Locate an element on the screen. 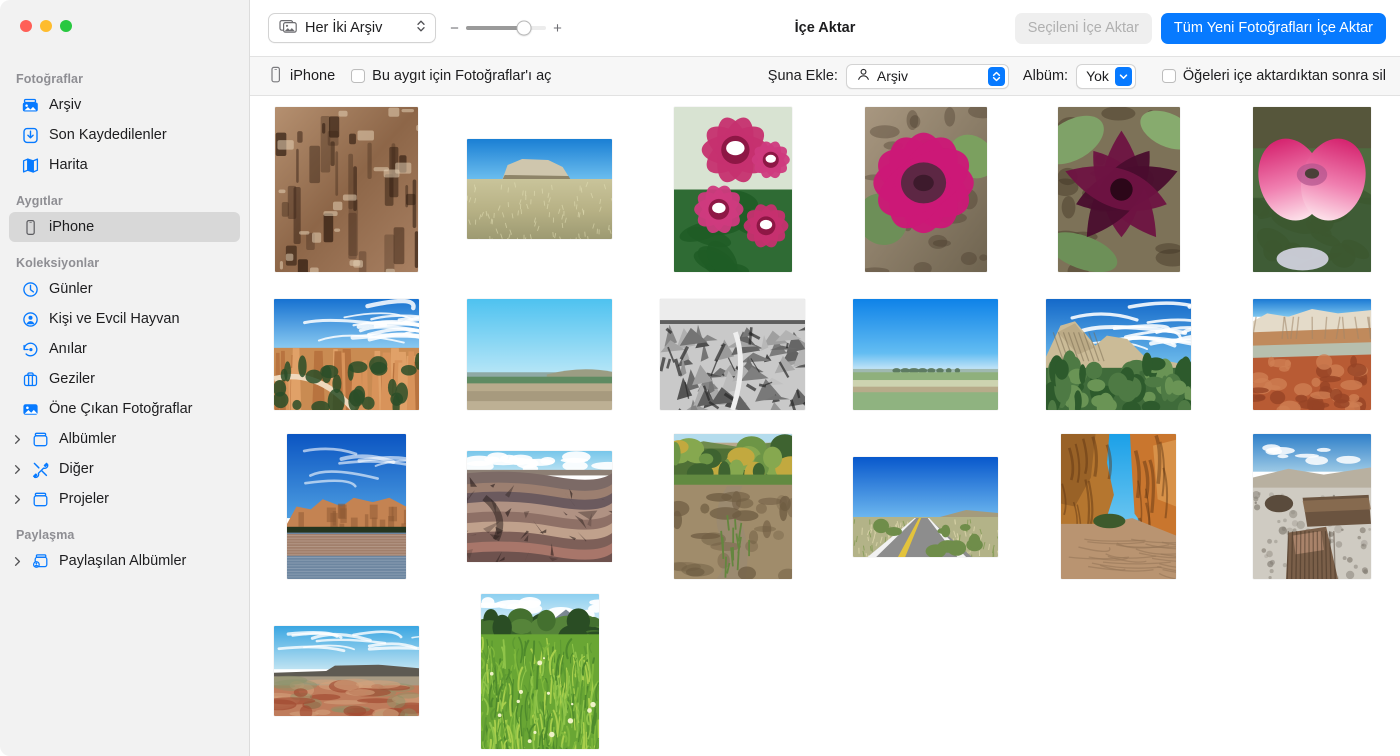 This screenshot has width=1400, height=756. sidebar-item-label: Projeler is located at coordinates (84, 499).